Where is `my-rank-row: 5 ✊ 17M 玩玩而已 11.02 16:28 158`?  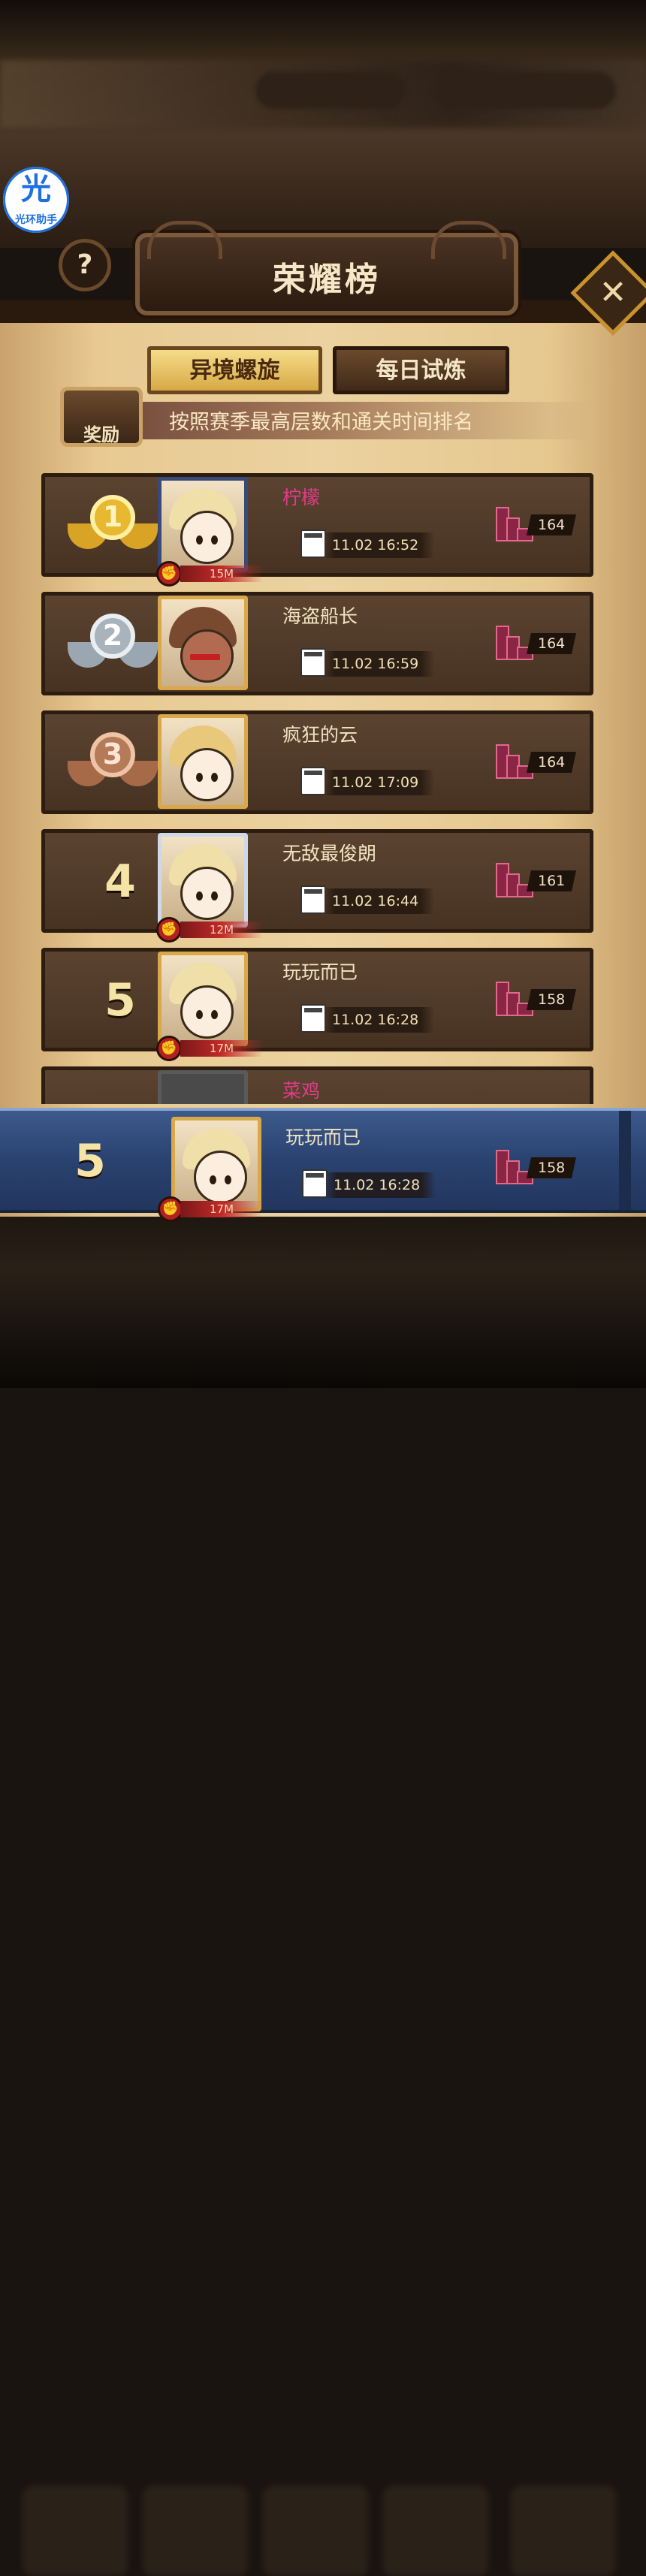 my-rank-row: 5 ✊ 17M 玩玩而已 11.02 16:28 158 is located at coordinates (323, 1166).